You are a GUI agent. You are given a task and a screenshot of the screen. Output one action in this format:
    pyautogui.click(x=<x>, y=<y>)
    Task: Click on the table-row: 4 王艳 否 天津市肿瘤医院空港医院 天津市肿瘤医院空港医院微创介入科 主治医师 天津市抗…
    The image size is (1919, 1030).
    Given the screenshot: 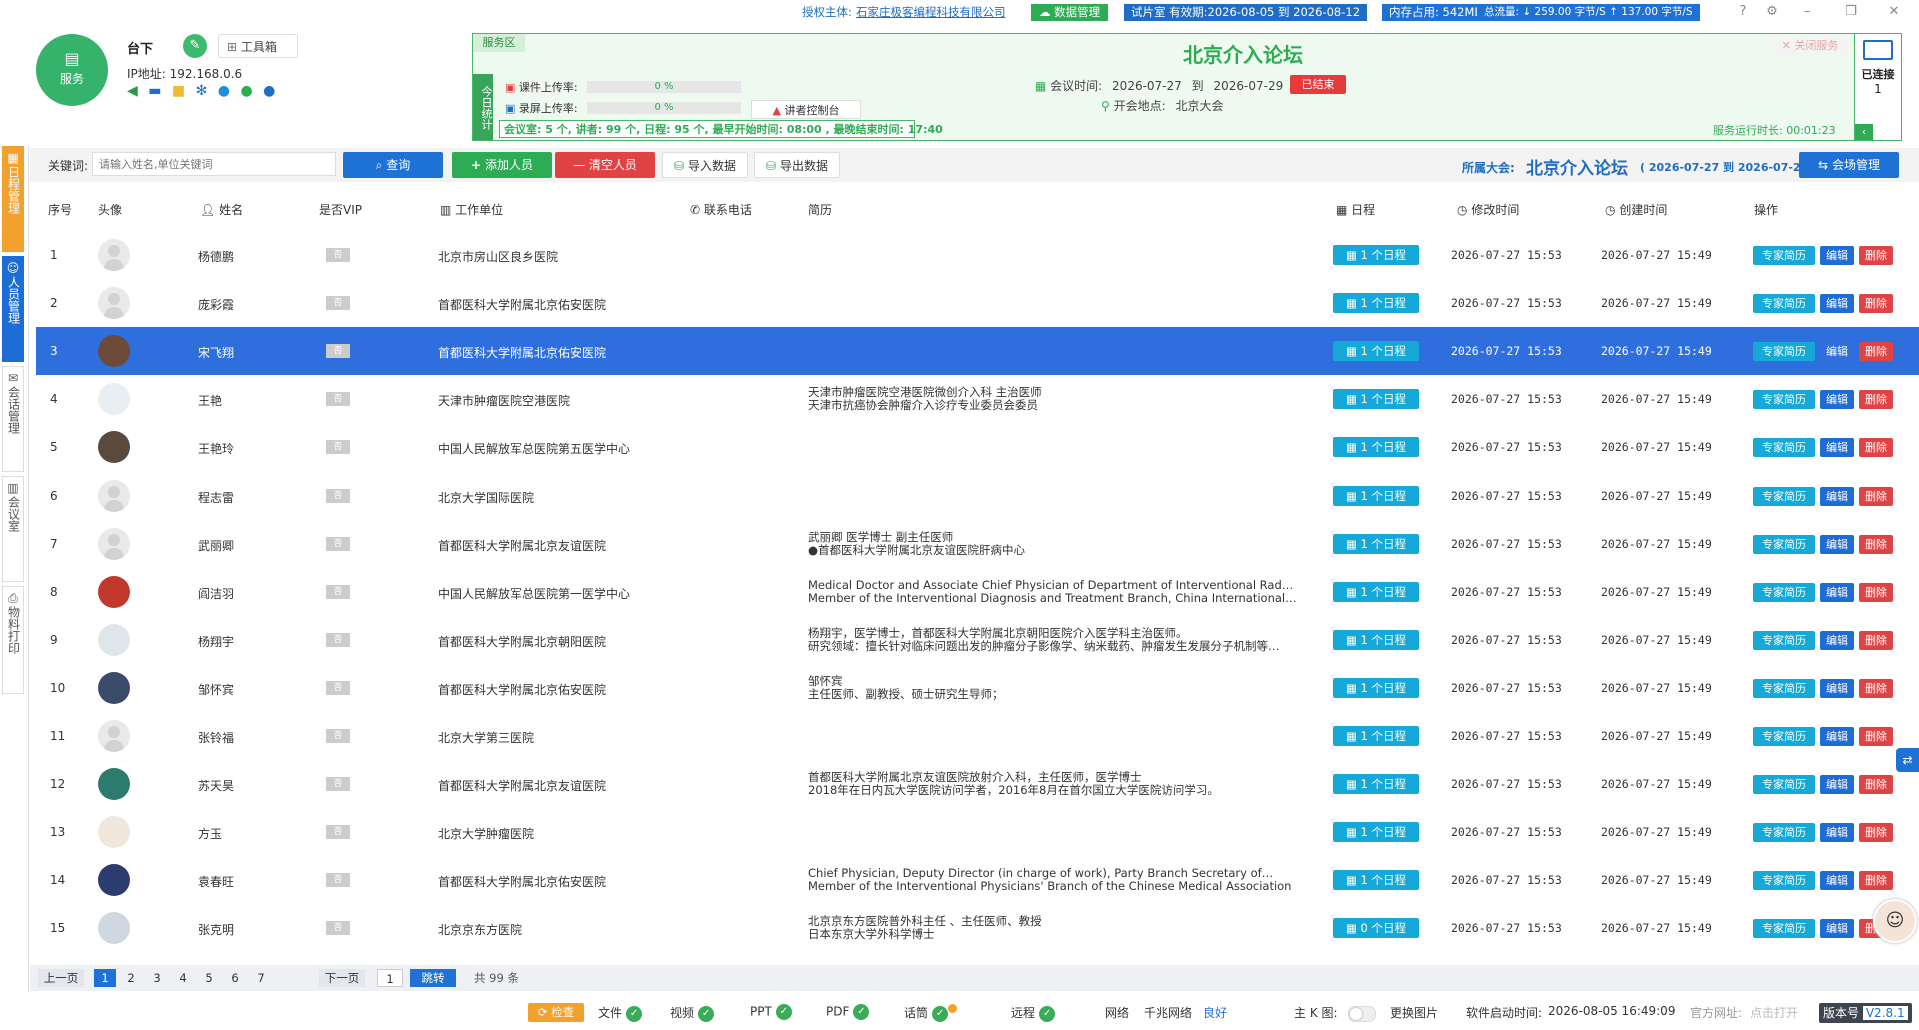 What is the action you would take?
    pyautogui.click(x=977, y=399)
    